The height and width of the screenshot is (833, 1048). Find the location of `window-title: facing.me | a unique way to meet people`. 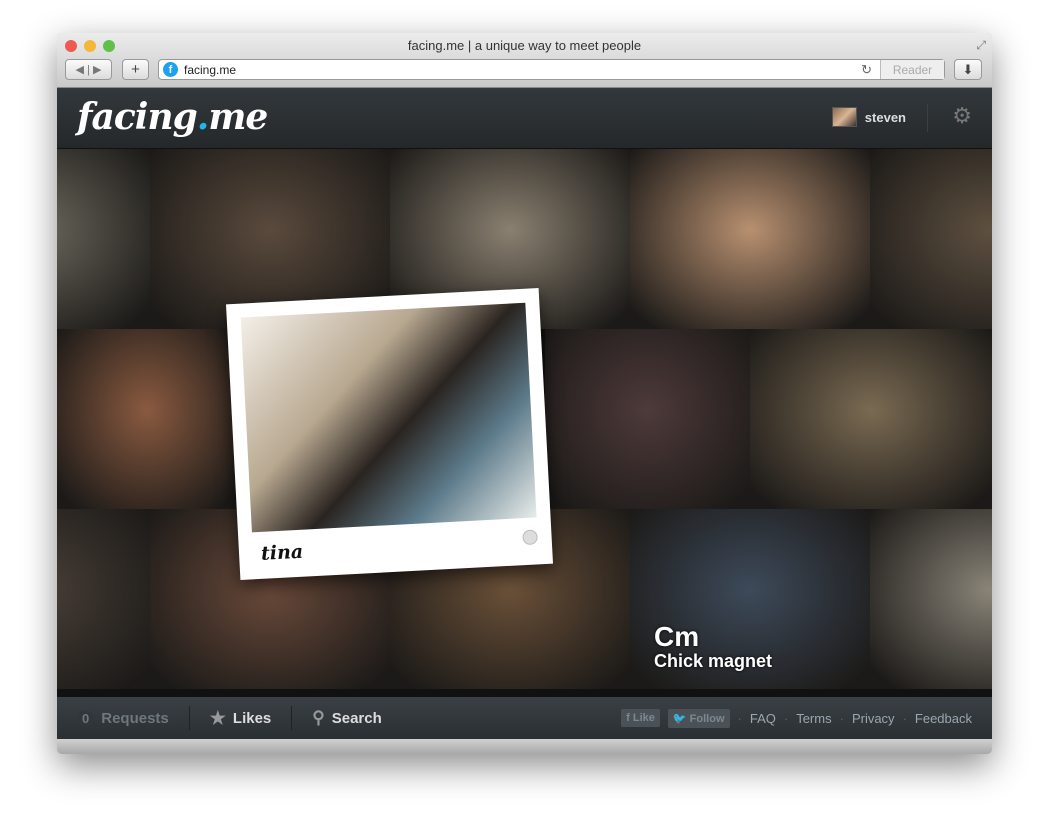

window-title: facing.me | a unique way to meet people is located at coordinates (524, 45).